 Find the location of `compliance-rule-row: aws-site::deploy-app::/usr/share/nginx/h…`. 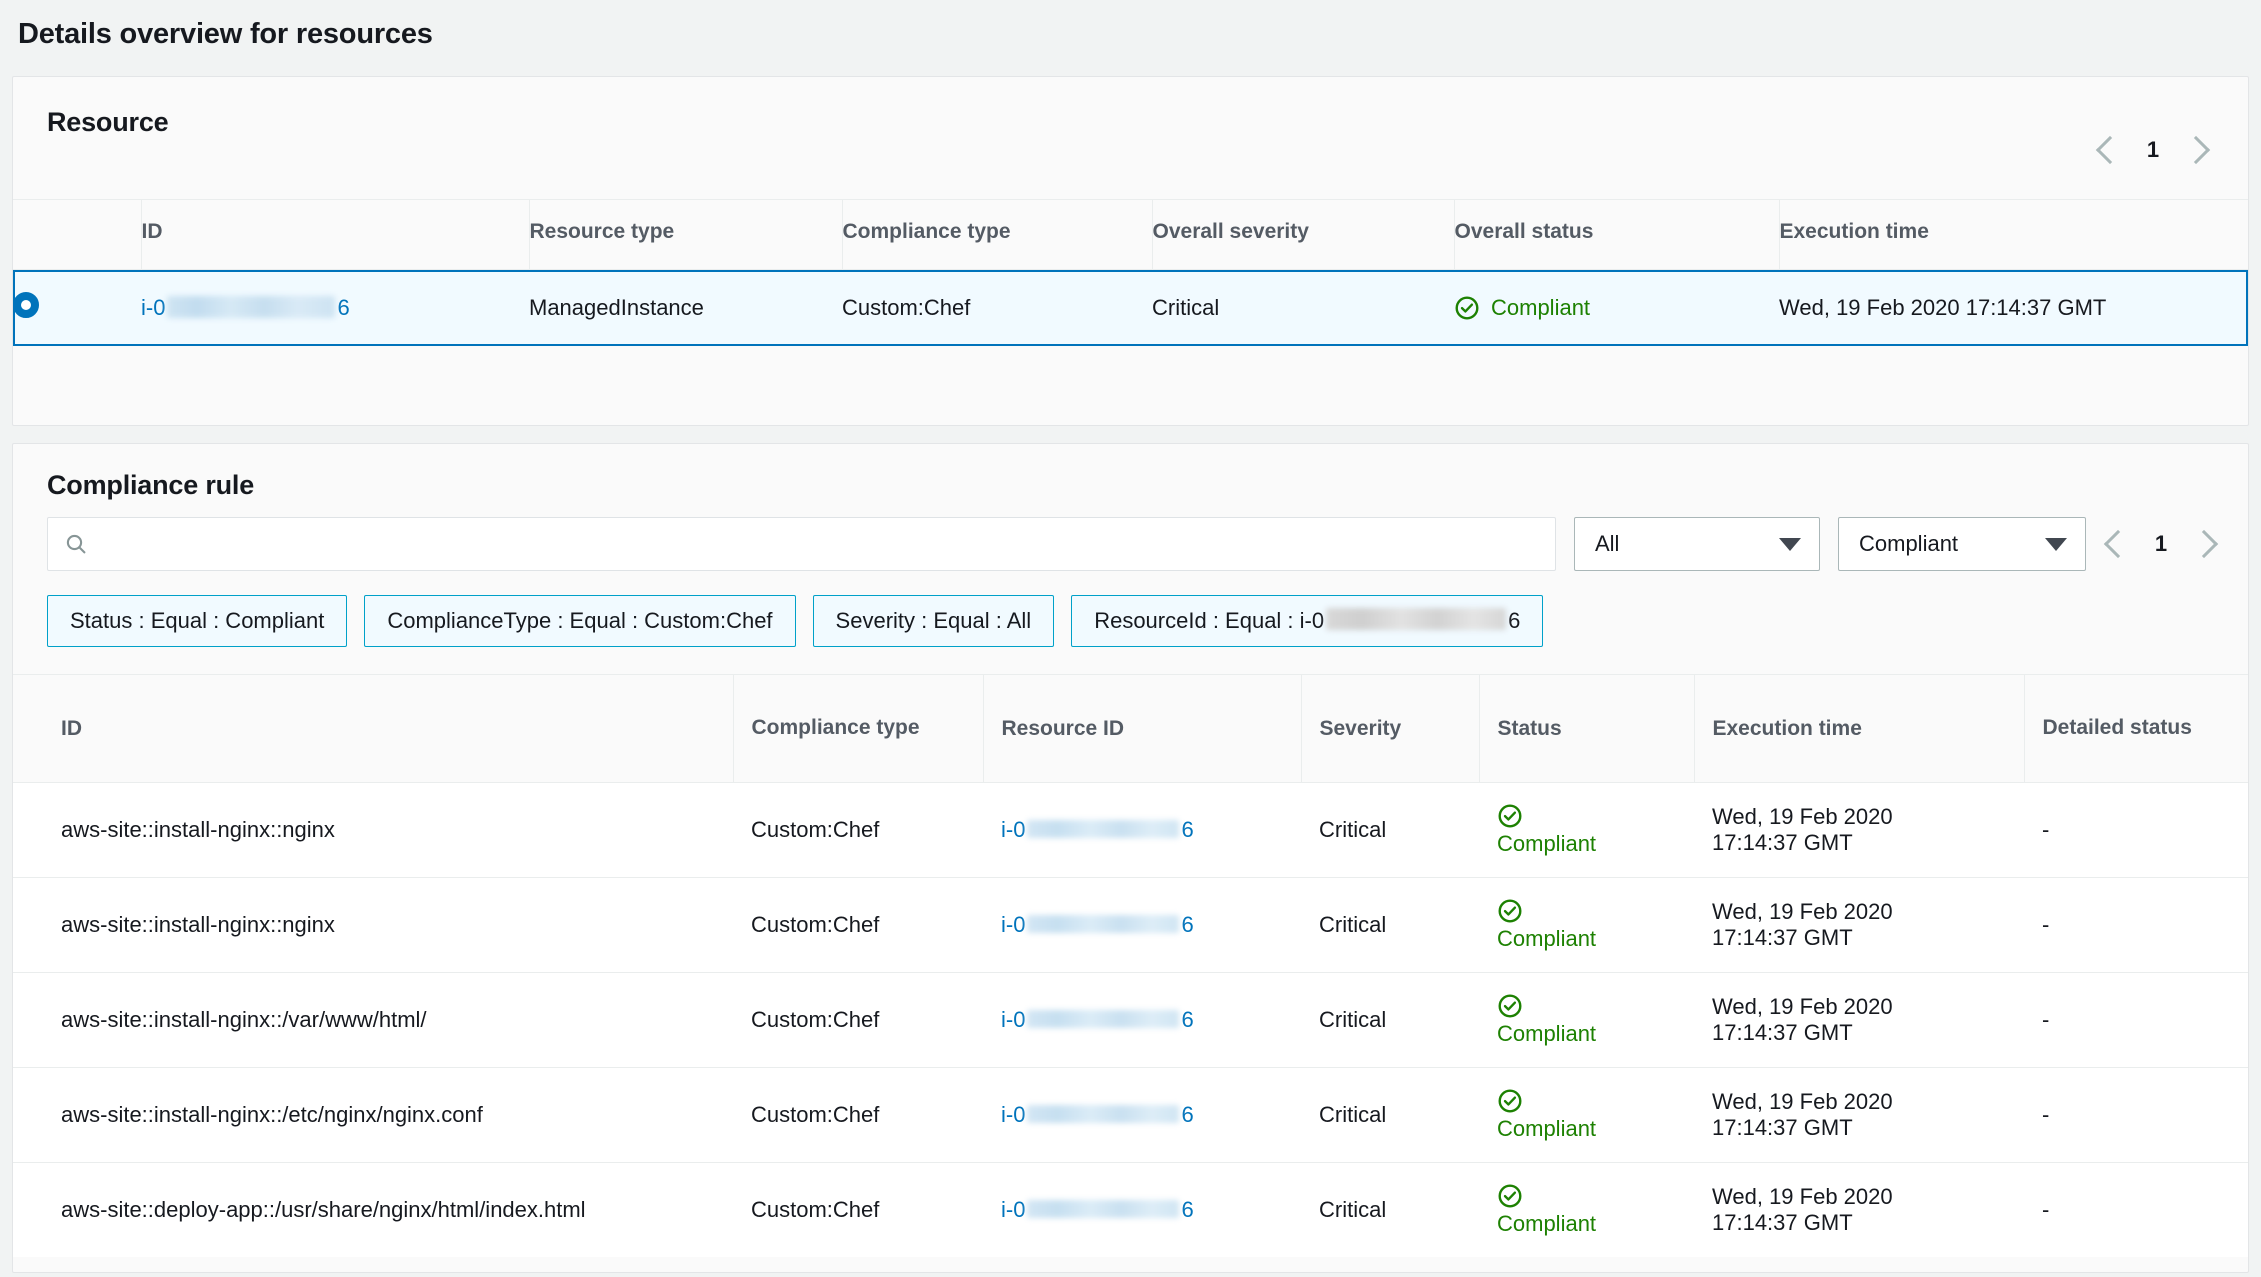

compliance-rule-row: aws-site::deploy-app::/usr/share/nginx/h… is located at coordinates (1130, 1209).